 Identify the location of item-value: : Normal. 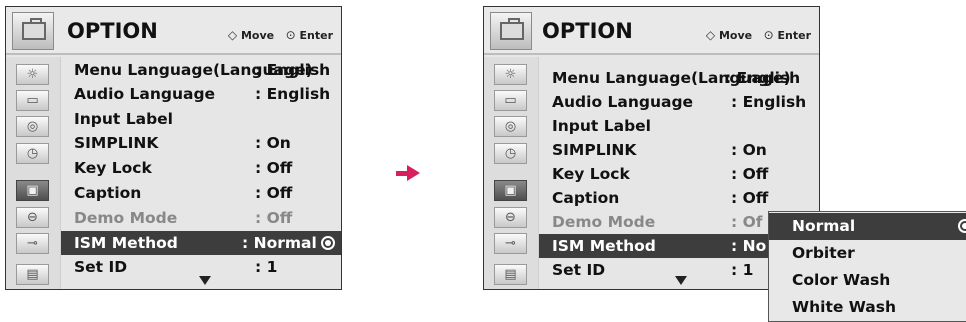
(279, 243).